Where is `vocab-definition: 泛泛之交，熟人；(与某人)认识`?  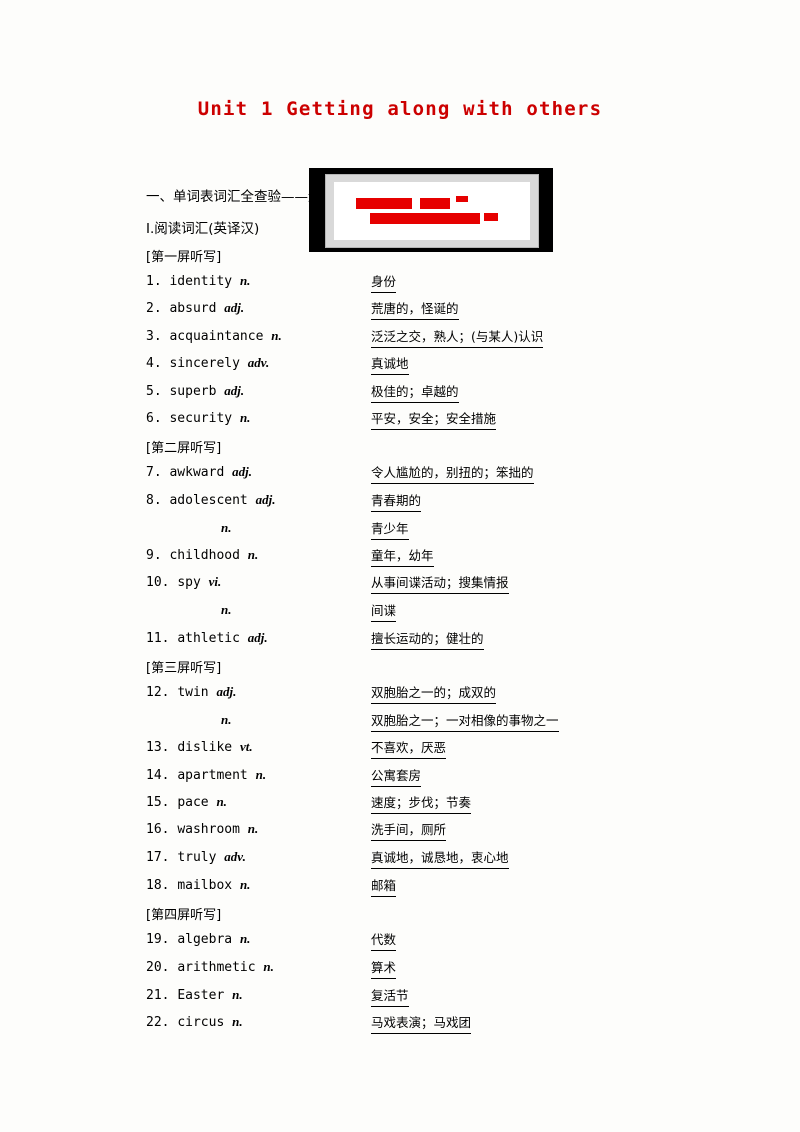 vocab-definition: 泛泛之交，熟人；(与某人)认识 is located at coordinates (457, 337).